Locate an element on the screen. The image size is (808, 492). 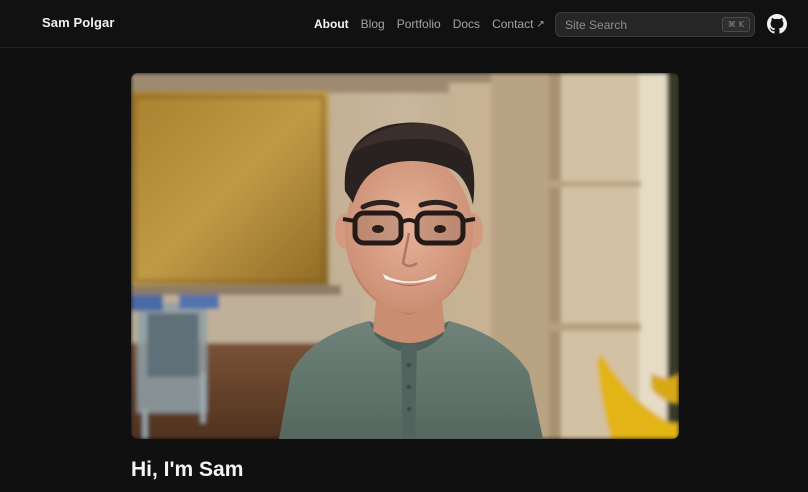
shortcut-key: K is located at coordinates (741, 24).